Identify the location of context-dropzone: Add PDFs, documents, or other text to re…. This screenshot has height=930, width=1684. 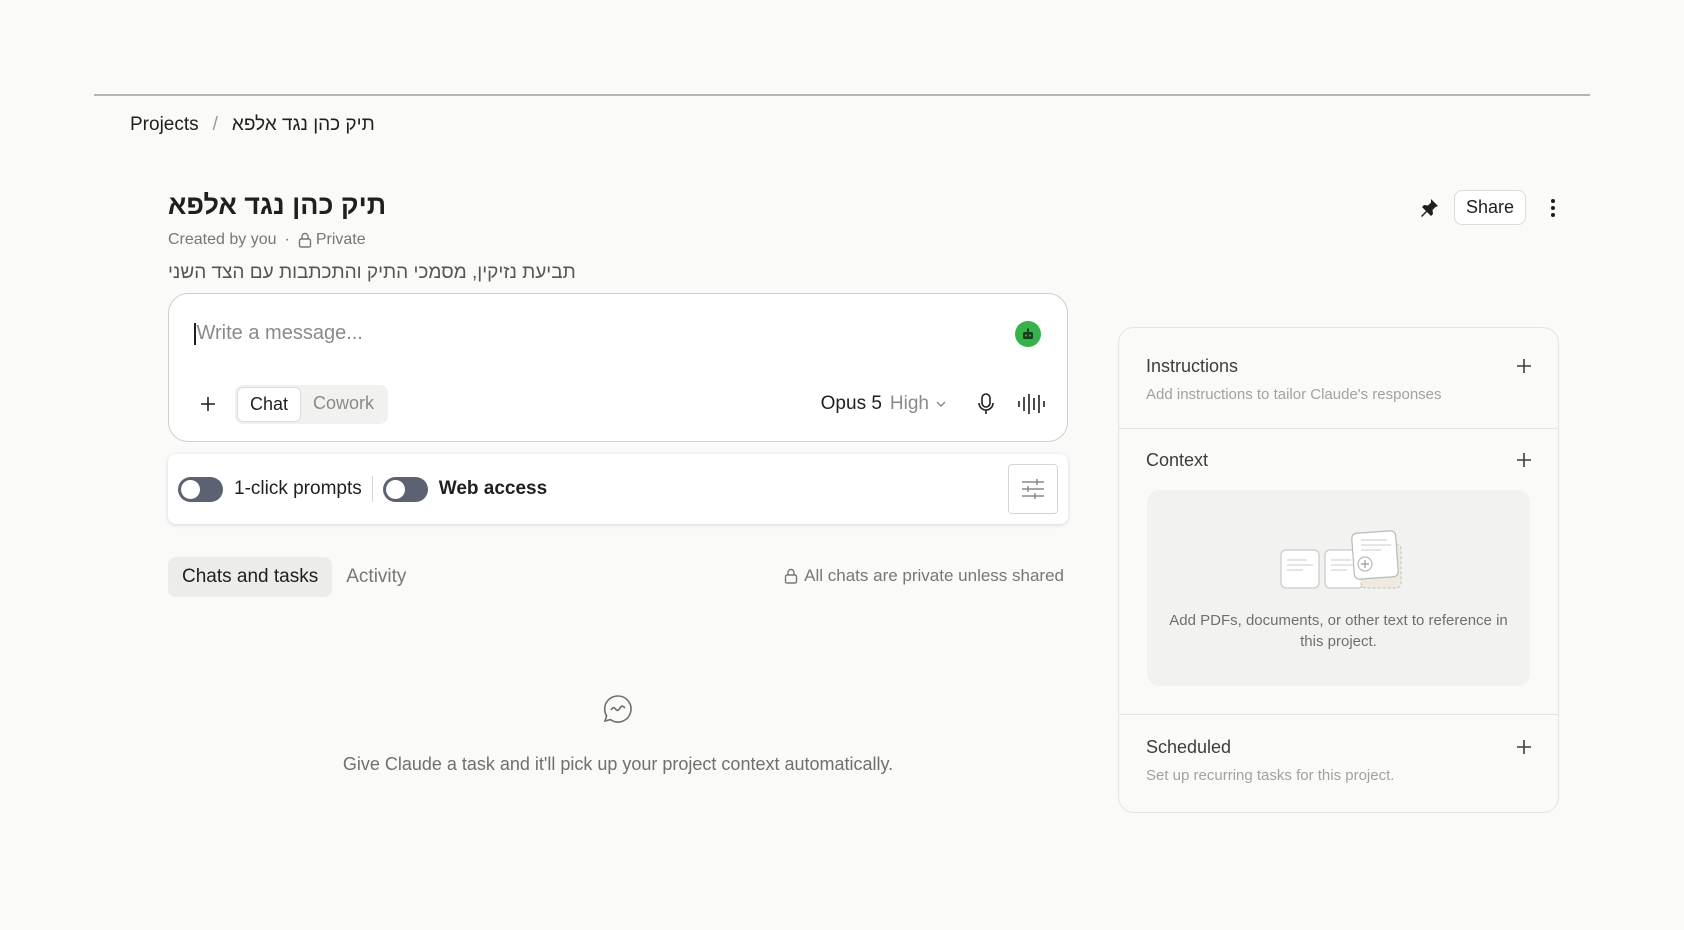
(1338, 588).